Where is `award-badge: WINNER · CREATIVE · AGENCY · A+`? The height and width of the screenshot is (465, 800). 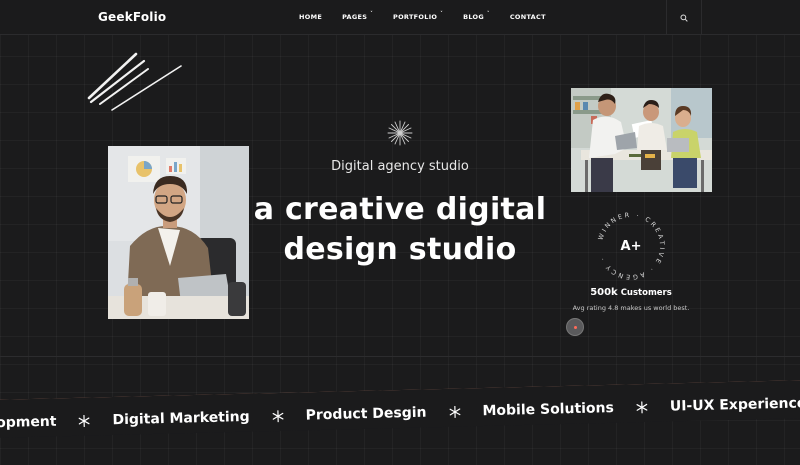
award-badge: WINNER · CREATIVE · AGENCY · A+ is located at coordinates (631, 246).